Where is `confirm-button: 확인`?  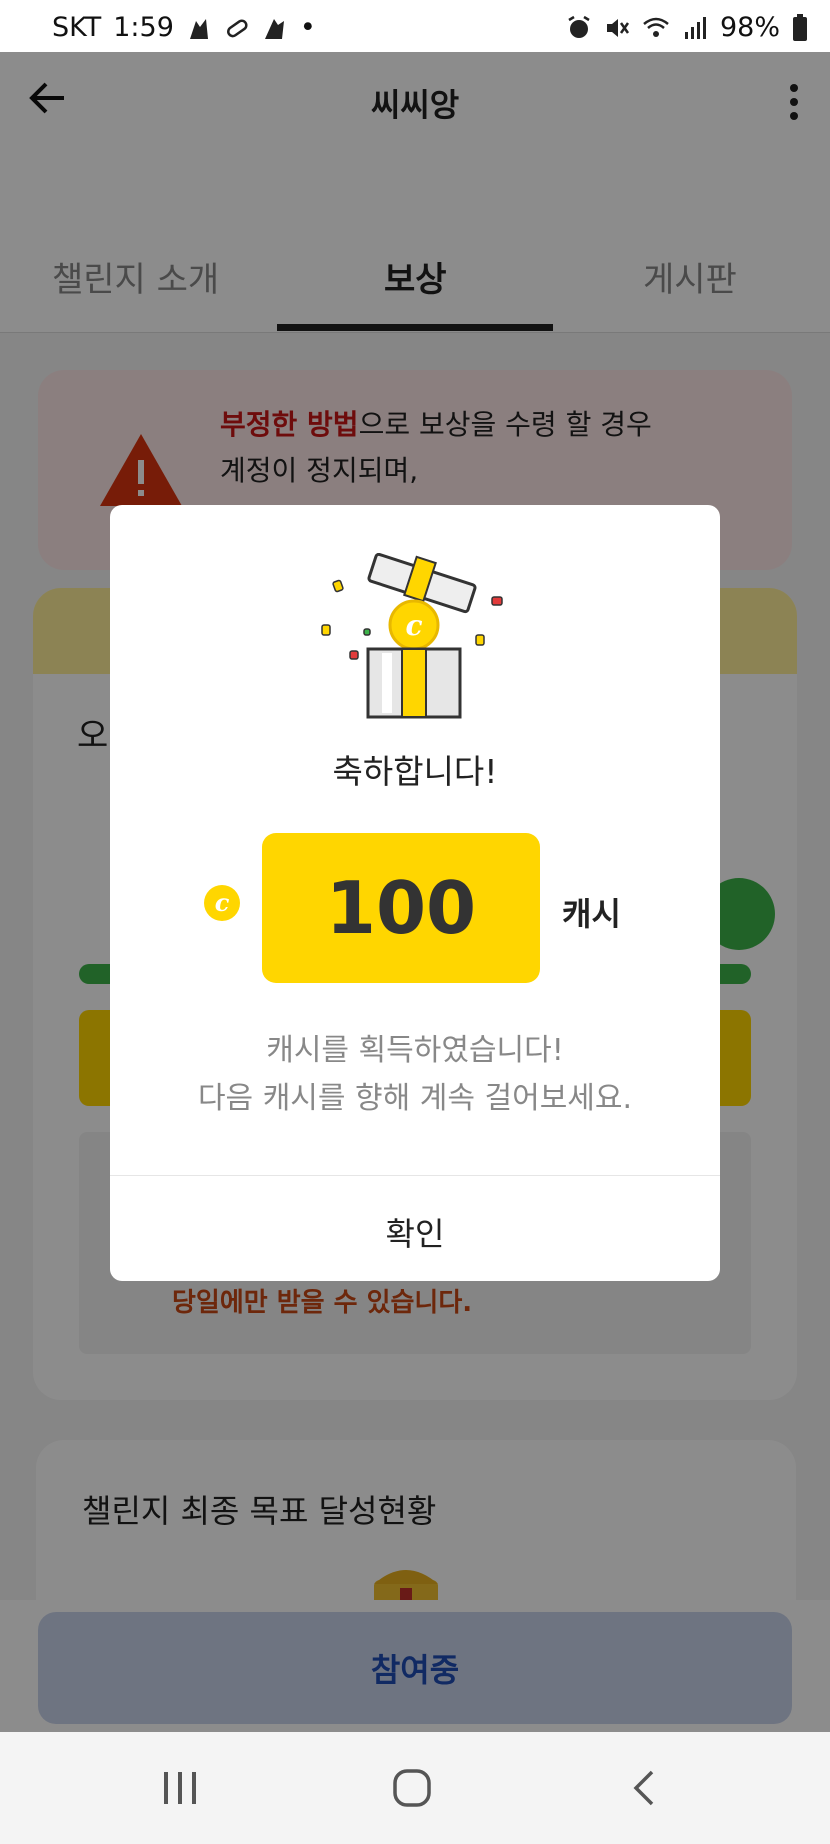
confirm-button: 확인 is located at coordinates (415, 1232).